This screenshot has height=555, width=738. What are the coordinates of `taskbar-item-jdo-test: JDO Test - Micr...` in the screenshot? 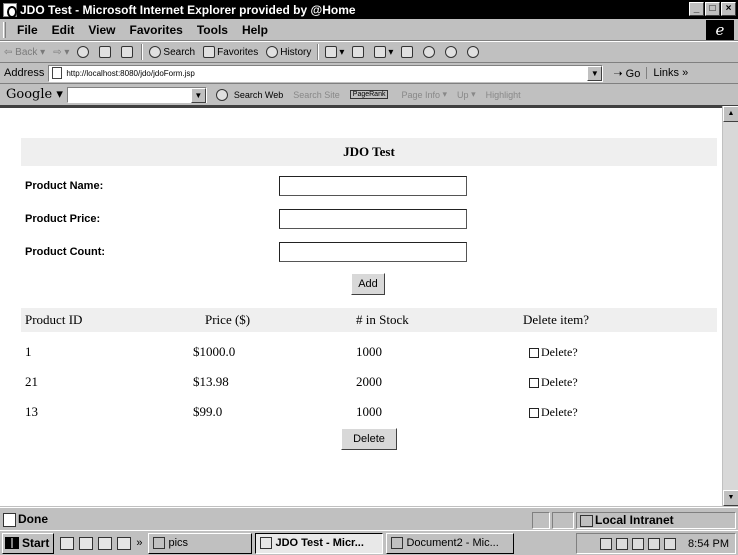 It's located at (319, 543).